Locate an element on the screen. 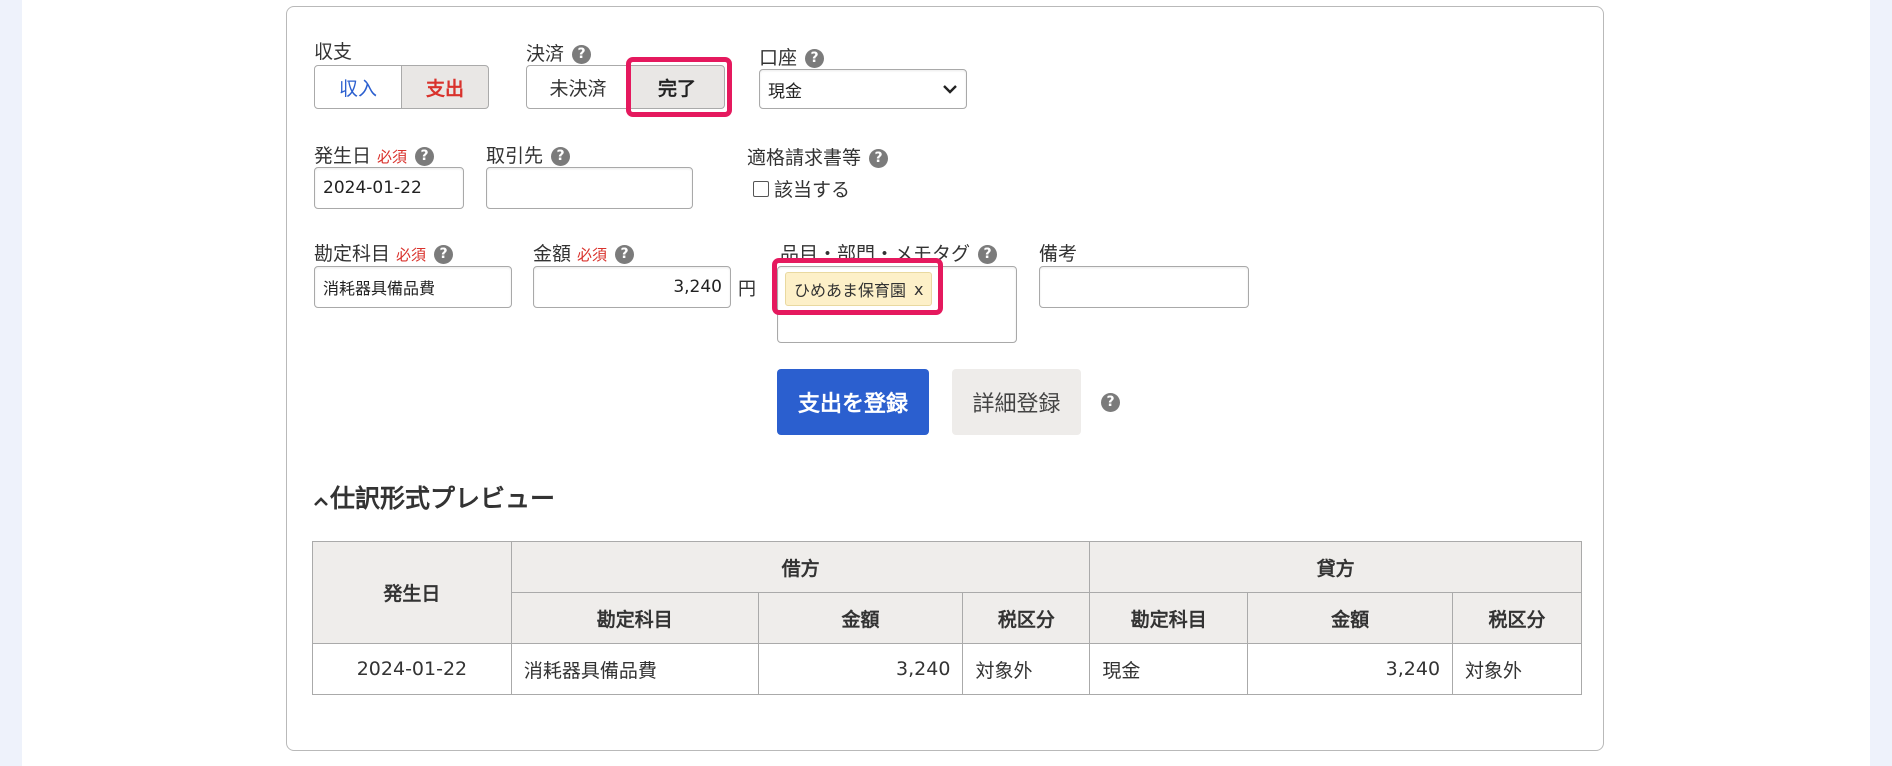 This screenshot has width=1892, height=766. invoice-label-group: 適格請求書等? is located at coordinates (818, 156).